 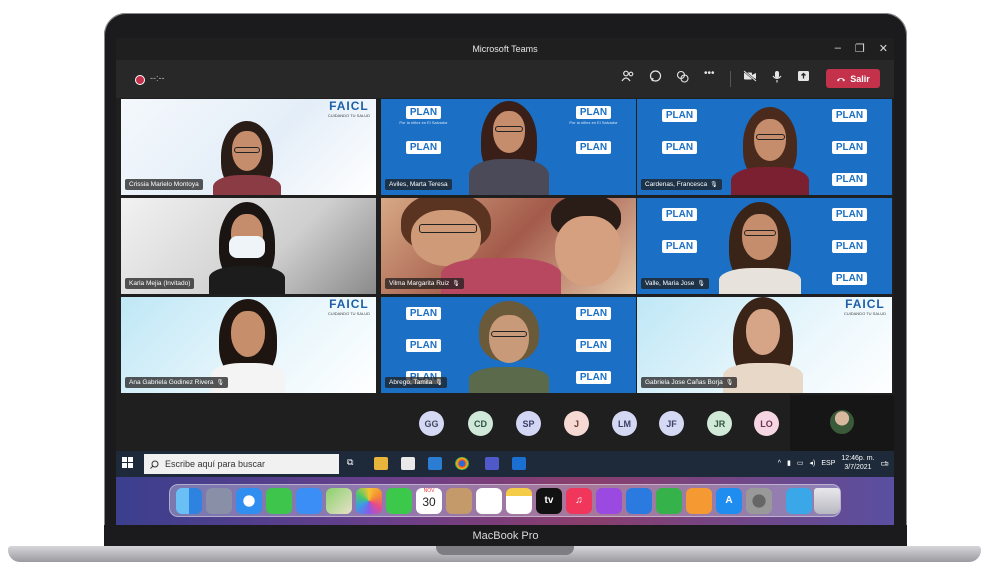 I want to click on clock: 12:46p. m. 3/7/2021, so click(x=857, y=463).